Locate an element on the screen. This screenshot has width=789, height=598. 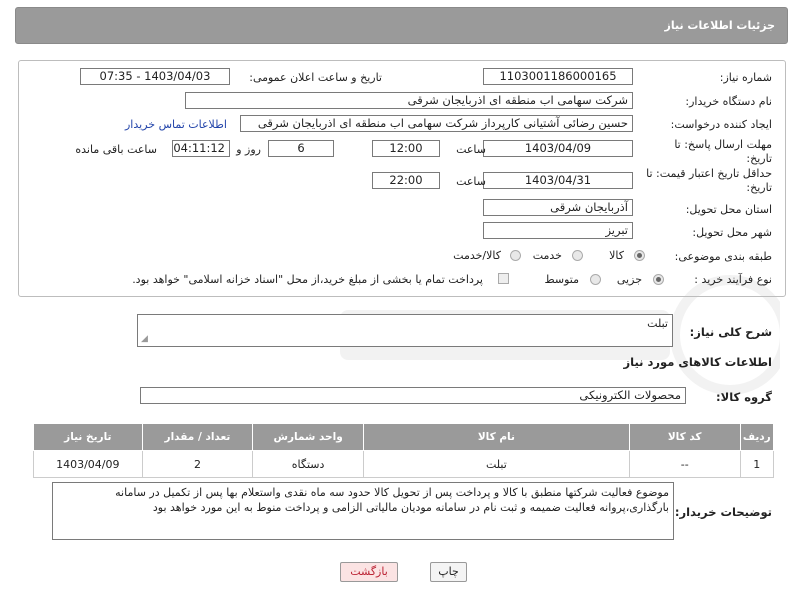
validity-time-field: 22:00 is located at coordinates (406, 180).